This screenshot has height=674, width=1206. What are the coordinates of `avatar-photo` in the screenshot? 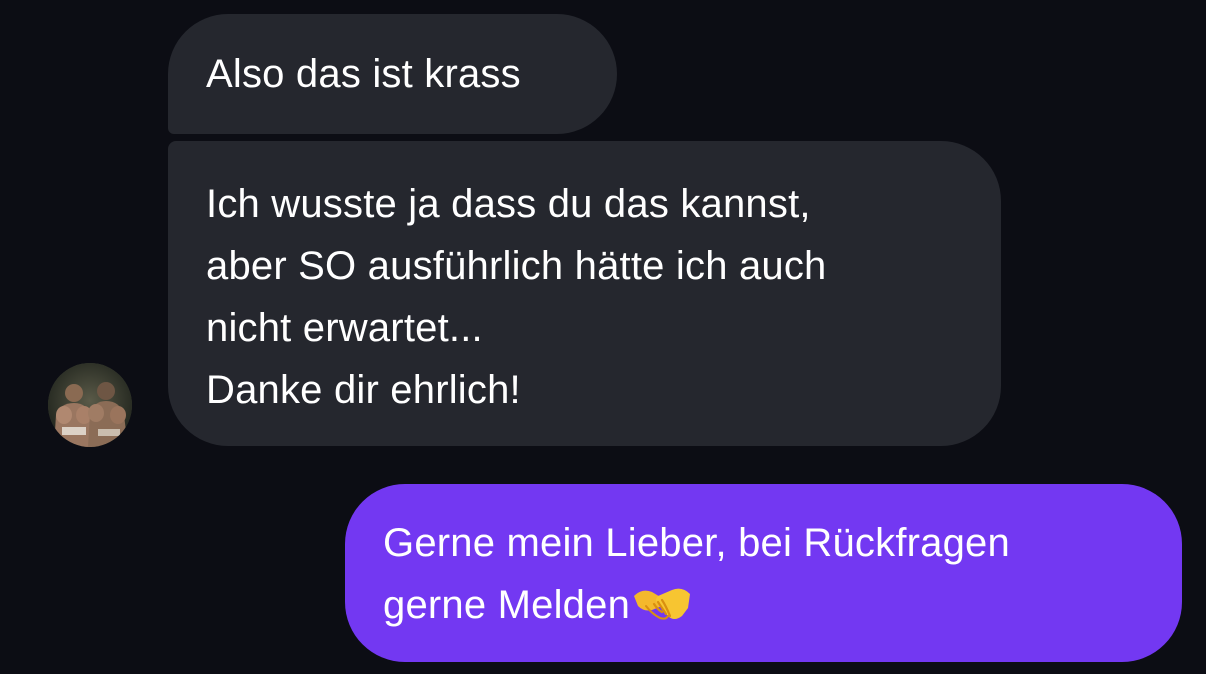 It's located at (90, 405).